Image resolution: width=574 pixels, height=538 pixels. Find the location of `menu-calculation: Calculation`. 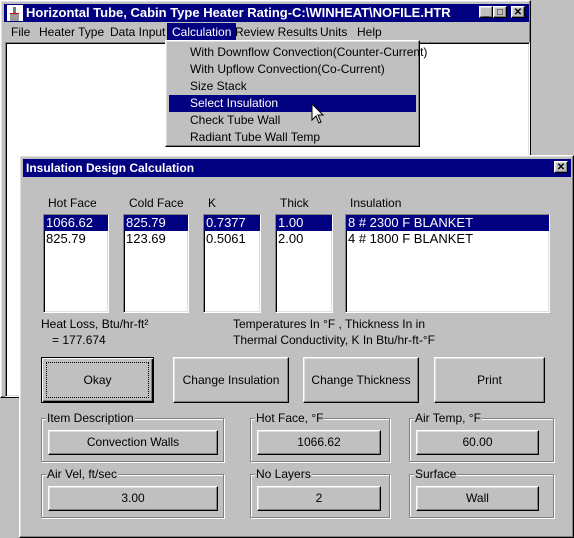

menu-calculation: Calculation is located at coordinates (202, 32).